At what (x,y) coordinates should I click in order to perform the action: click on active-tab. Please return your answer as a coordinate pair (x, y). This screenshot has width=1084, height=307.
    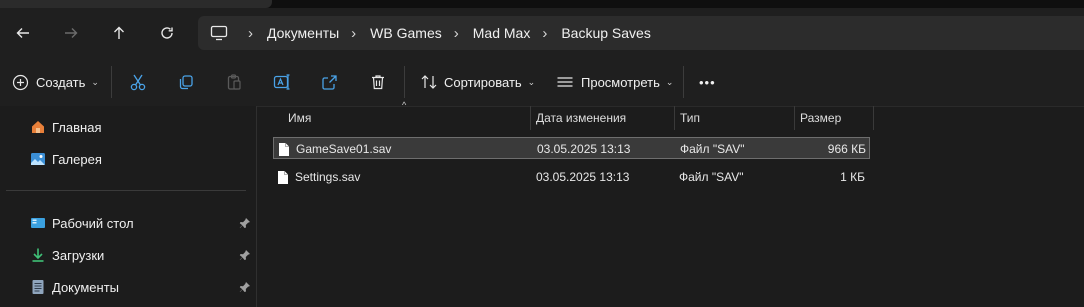
    Looking at the image, I should click on (136, 4).